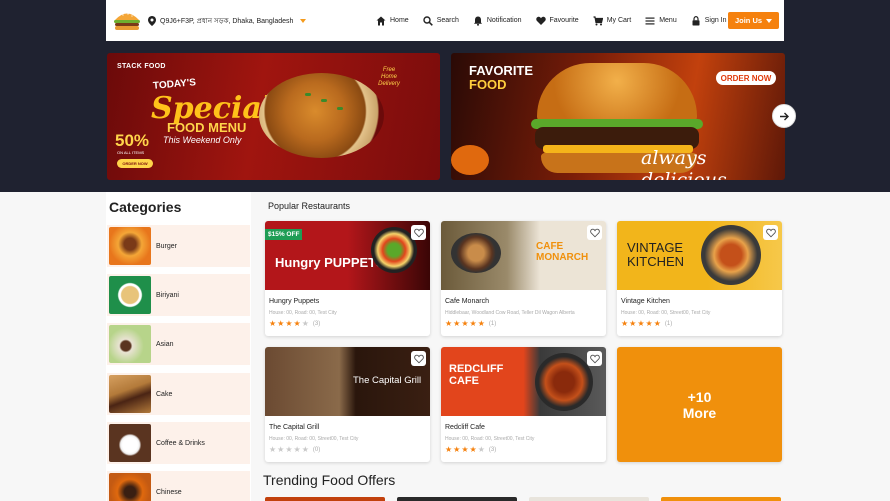 This screenshot has width=890, height=501. Describe the element at coordinates (699, 255) in the screenshot. I see `restaurant-image: VINTAGE KITCHEN` at that location.